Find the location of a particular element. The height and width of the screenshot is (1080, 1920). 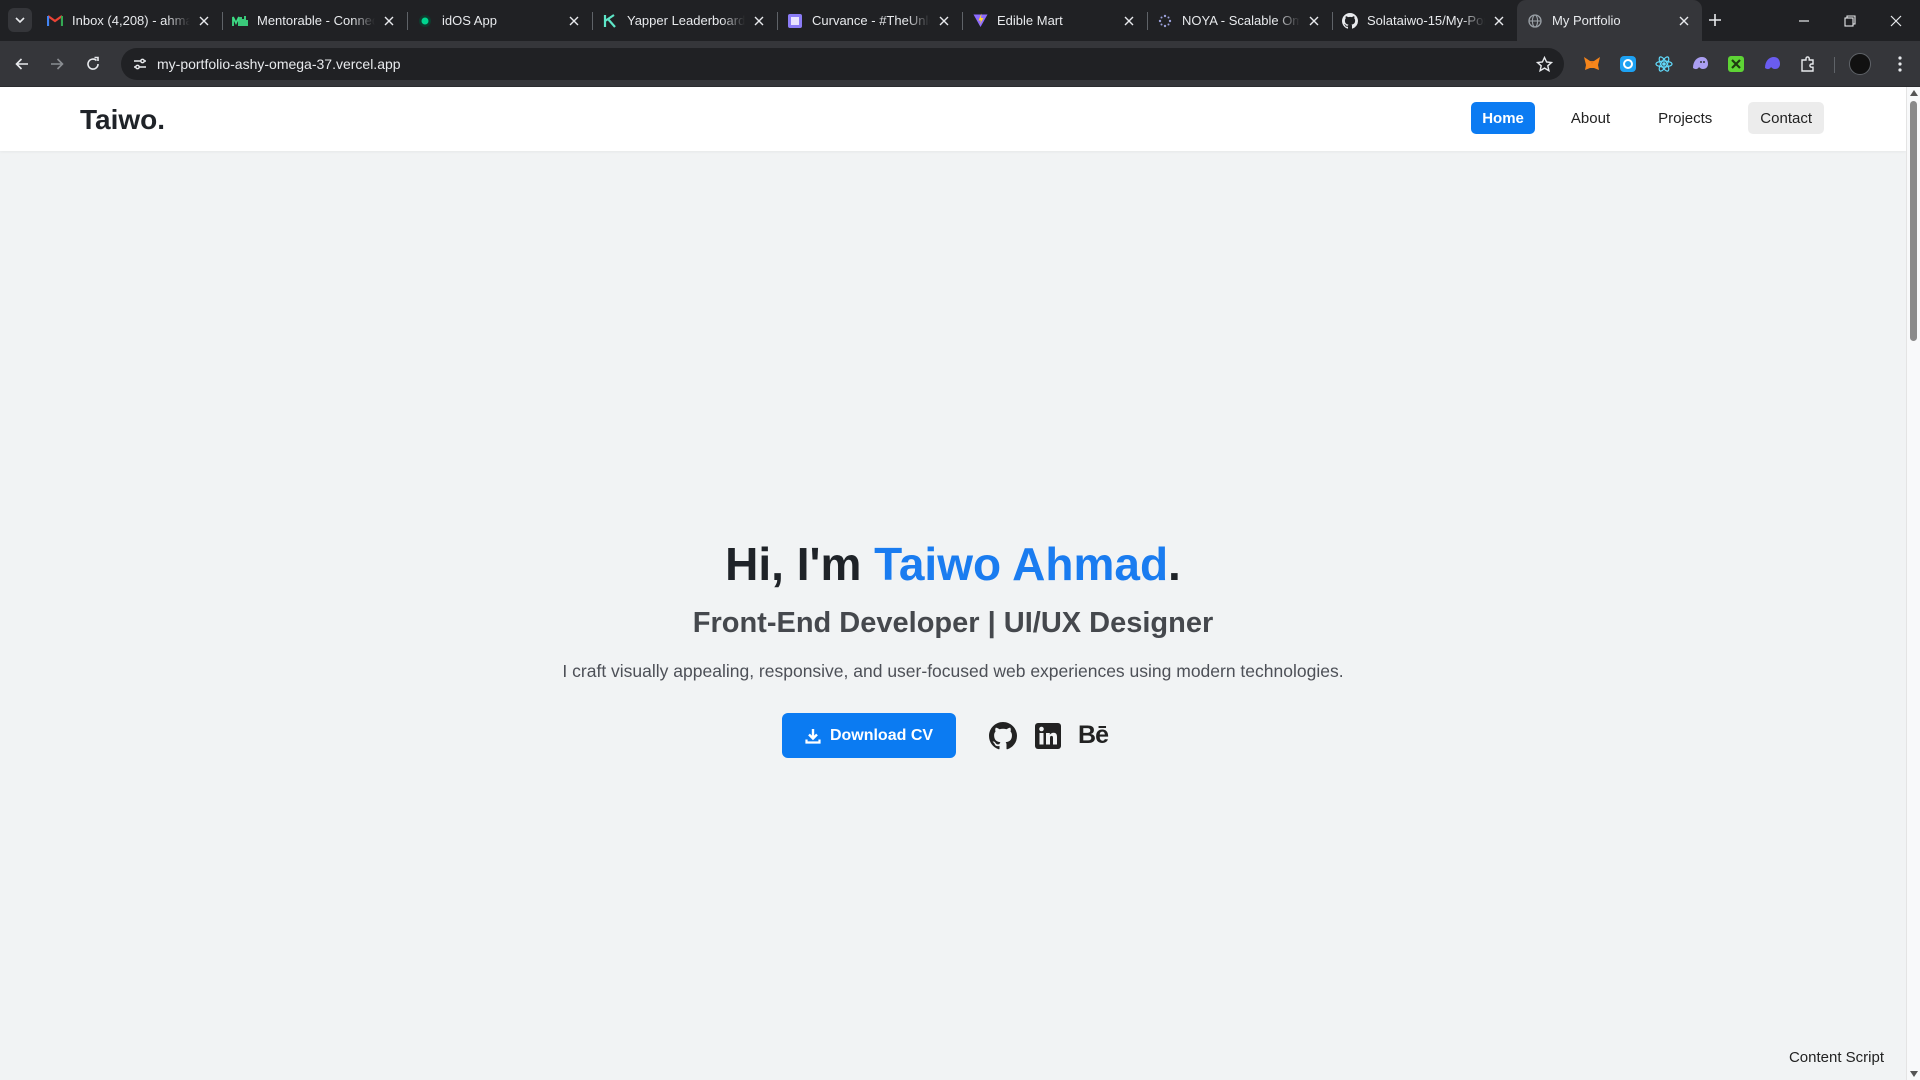

content-script-label: Content Script is located at coordinates (1836, 1057).